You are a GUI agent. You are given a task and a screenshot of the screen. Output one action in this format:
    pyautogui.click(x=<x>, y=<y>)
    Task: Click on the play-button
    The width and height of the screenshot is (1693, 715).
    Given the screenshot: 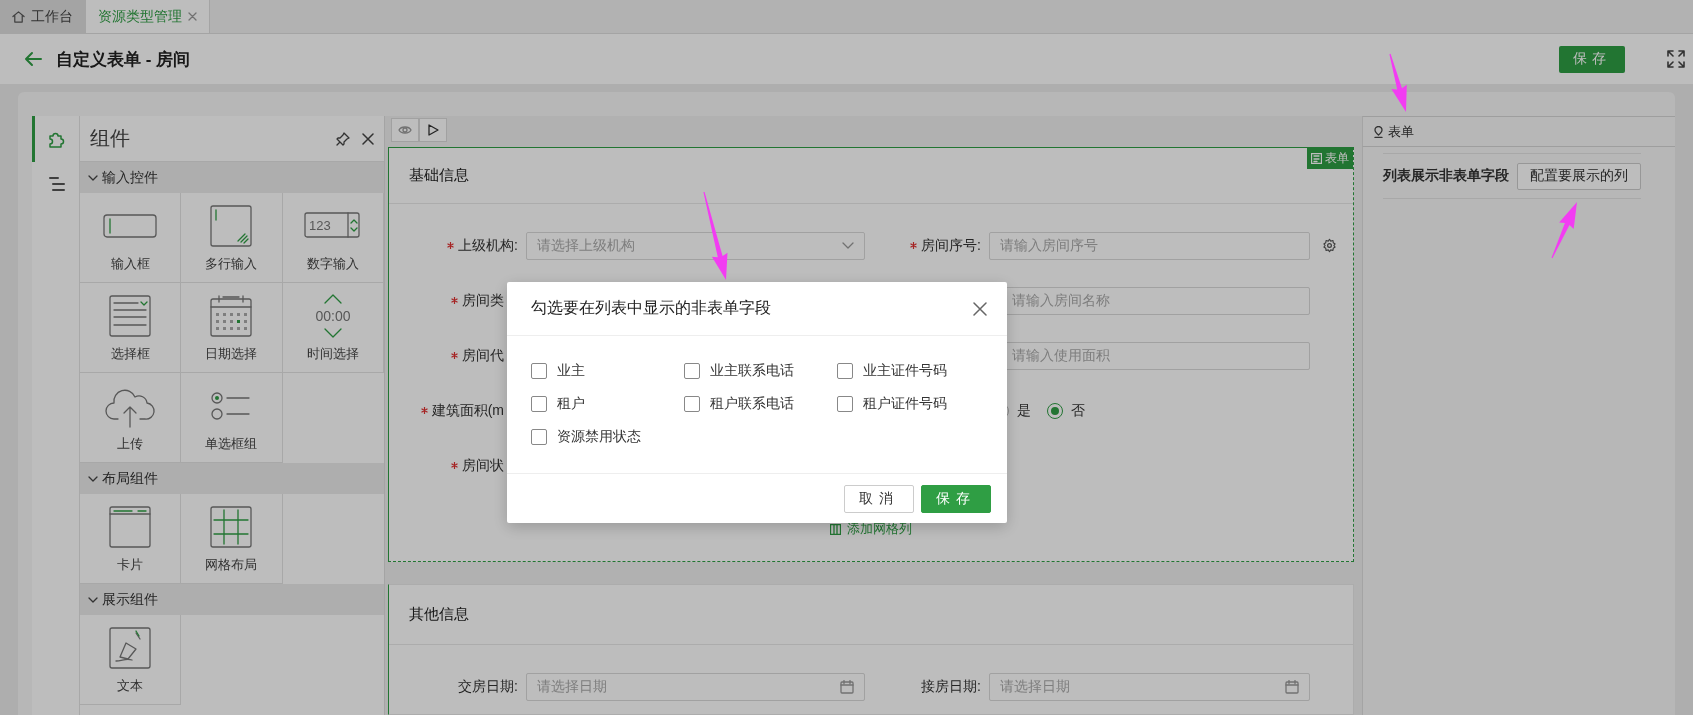 What is the action you would take?
    pyautogui.click(x=433, y=130)
    